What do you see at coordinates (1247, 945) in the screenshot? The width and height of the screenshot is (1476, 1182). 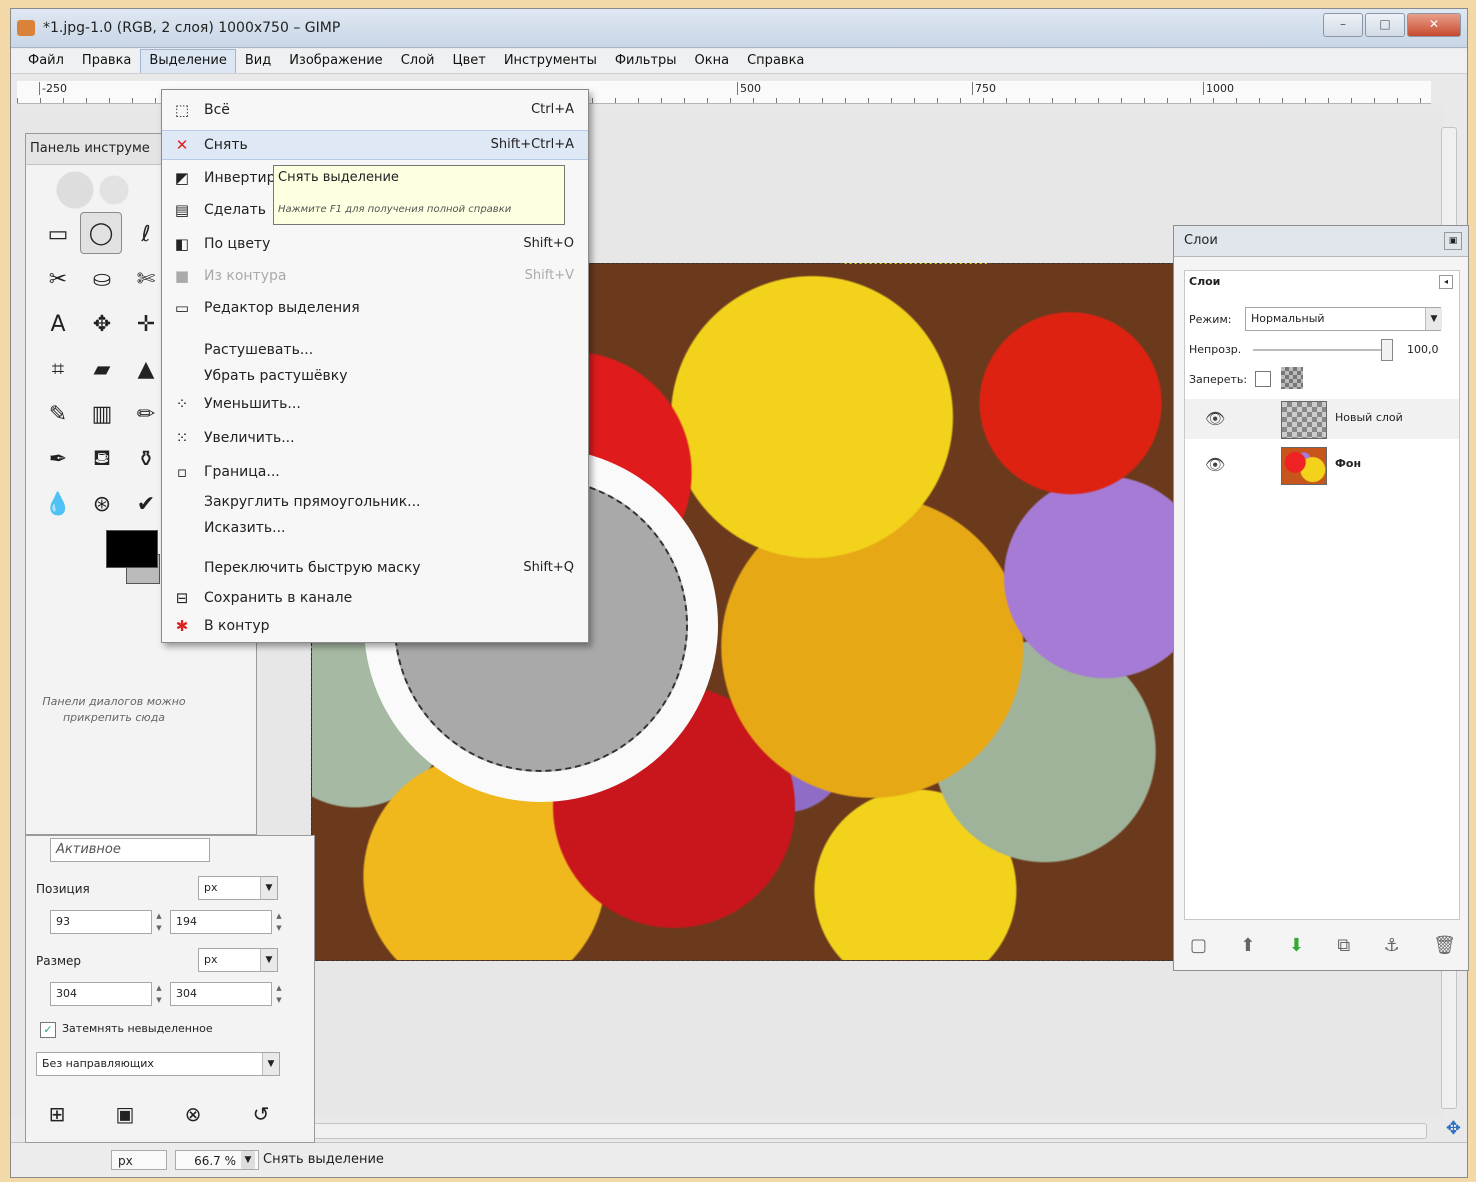 I see `raise-layer-icon: ⬆` at bounding box center [1247, 945].